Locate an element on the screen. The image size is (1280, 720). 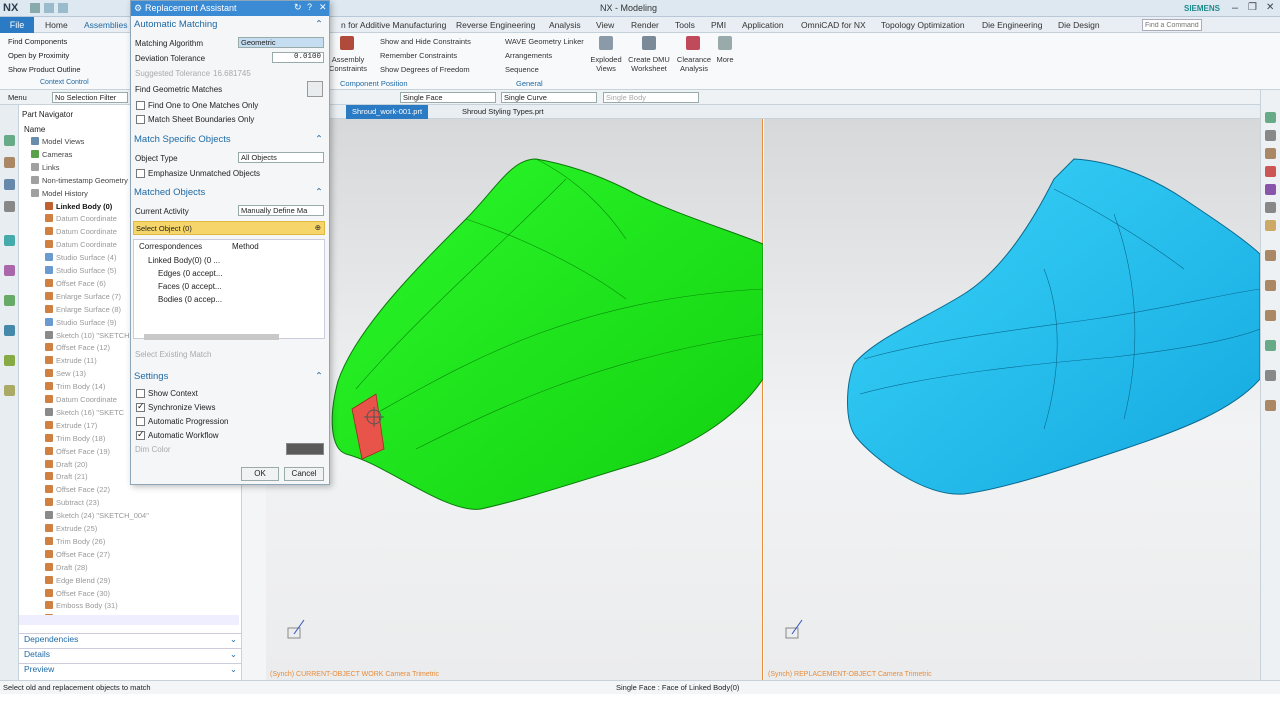
auto-workflow-checkbox is located at coordinates (140, 434).